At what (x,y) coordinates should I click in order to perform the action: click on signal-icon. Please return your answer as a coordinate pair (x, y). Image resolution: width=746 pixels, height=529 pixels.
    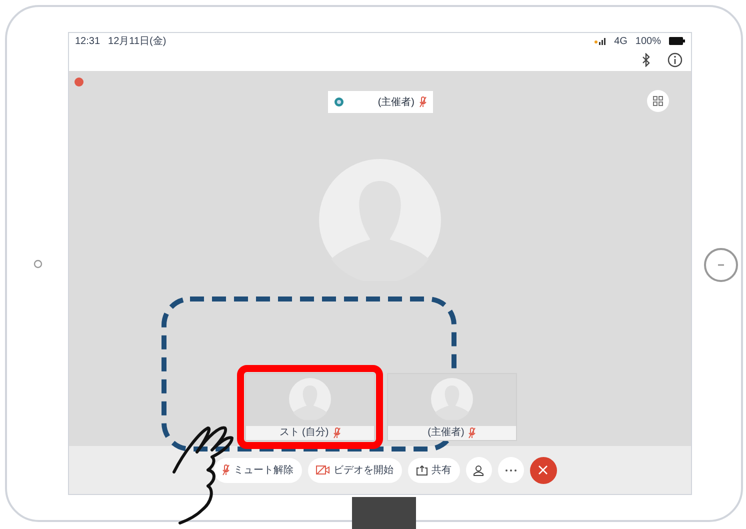
    Looking at the image, I should click on (600, 41).